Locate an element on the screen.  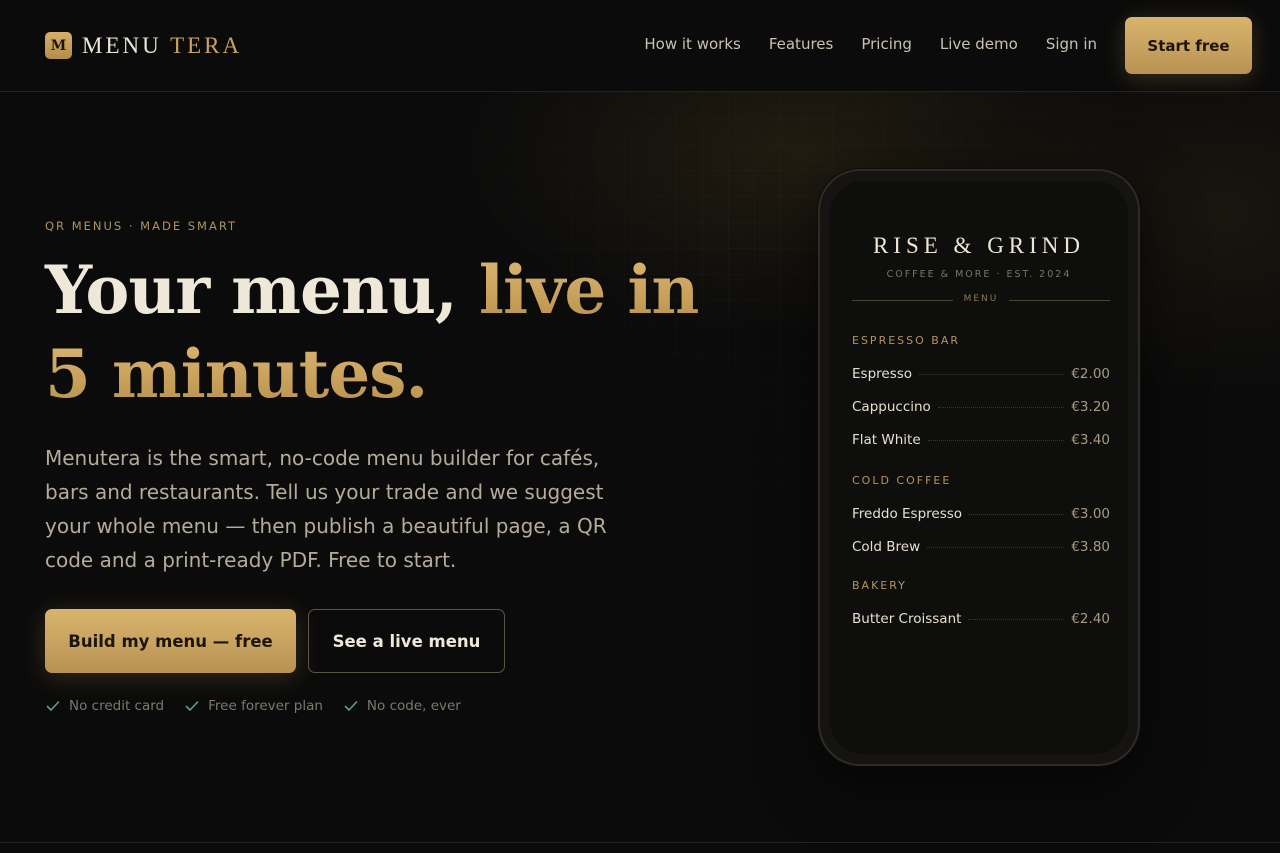
menu-venue-name: RISE & GRIND is located at coordinates (979, 245).